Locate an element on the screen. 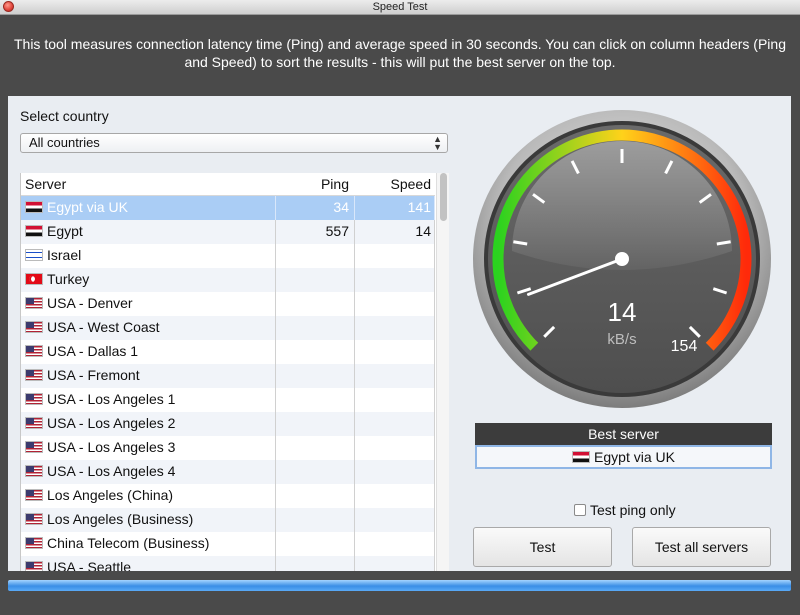 The height and width of the screenshot is (615, 800). row-server: USA - Dallas 1 is located at coordinates (81, 351).